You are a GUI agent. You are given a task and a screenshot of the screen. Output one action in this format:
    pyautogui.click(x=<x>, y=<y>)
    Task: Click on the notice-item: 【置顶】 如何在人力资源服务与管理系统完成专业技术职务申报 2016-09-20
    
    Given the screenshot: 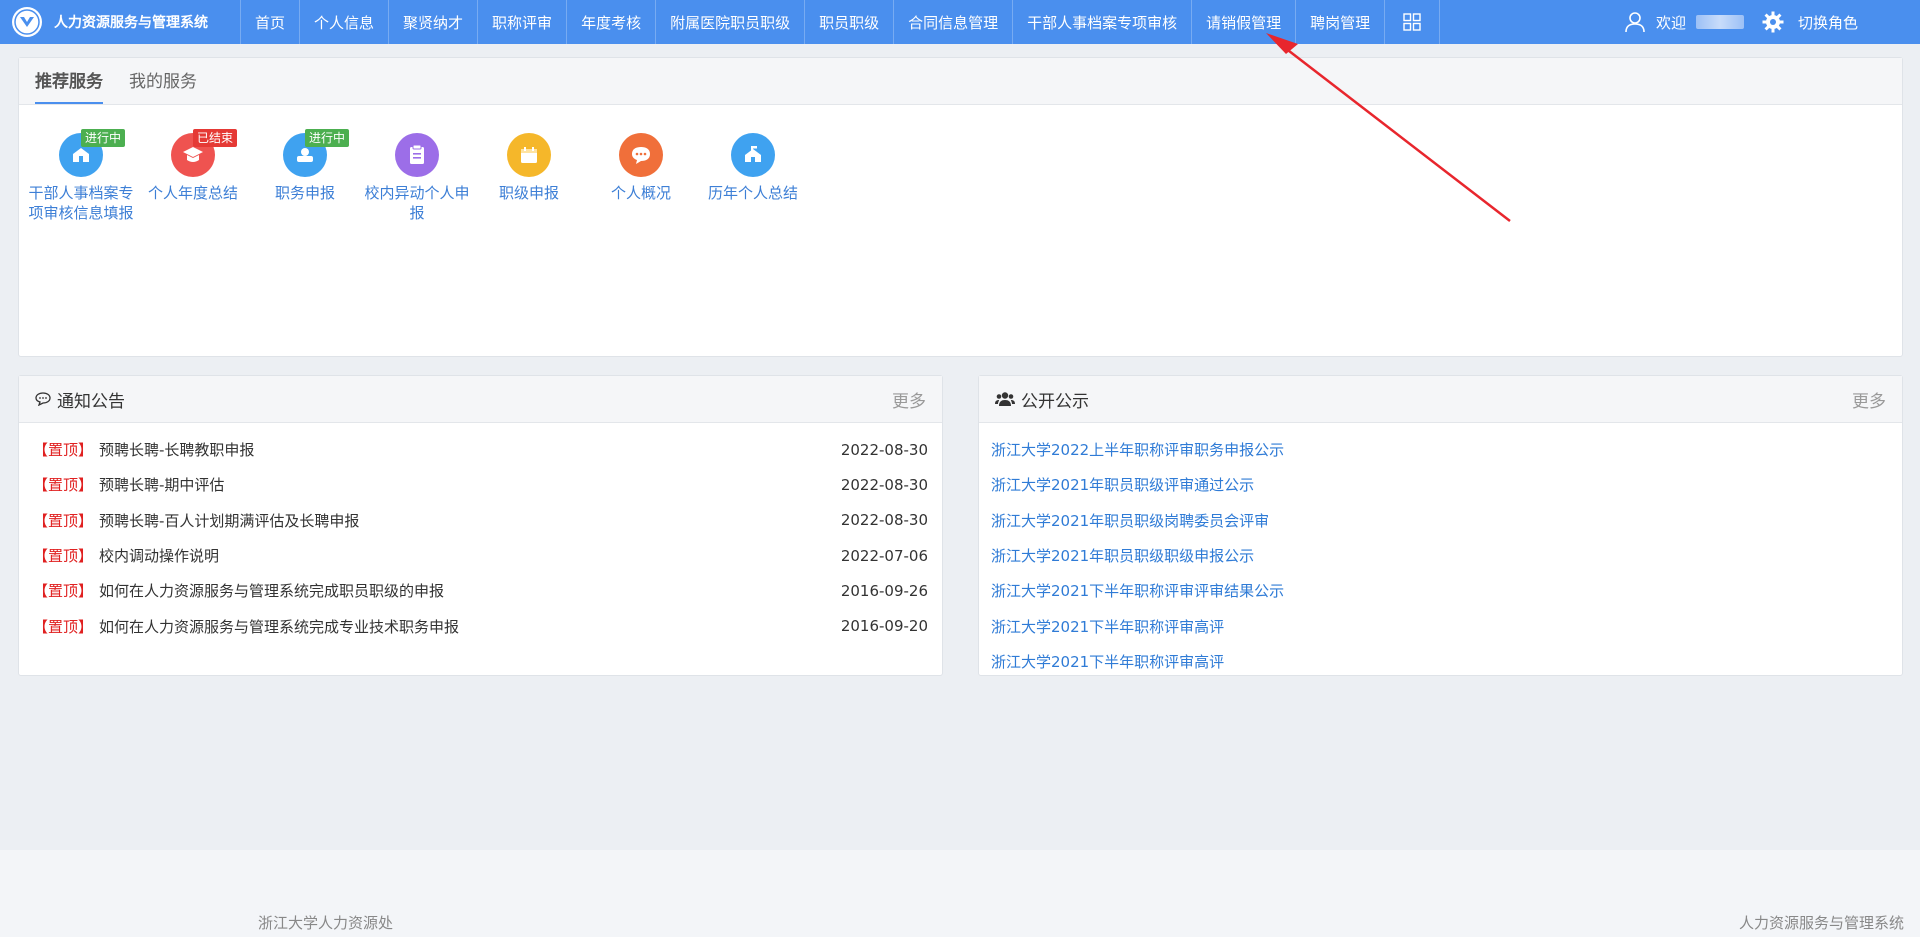 What is the action you would take?
    pyautogui.click(x=480, y=625)
    